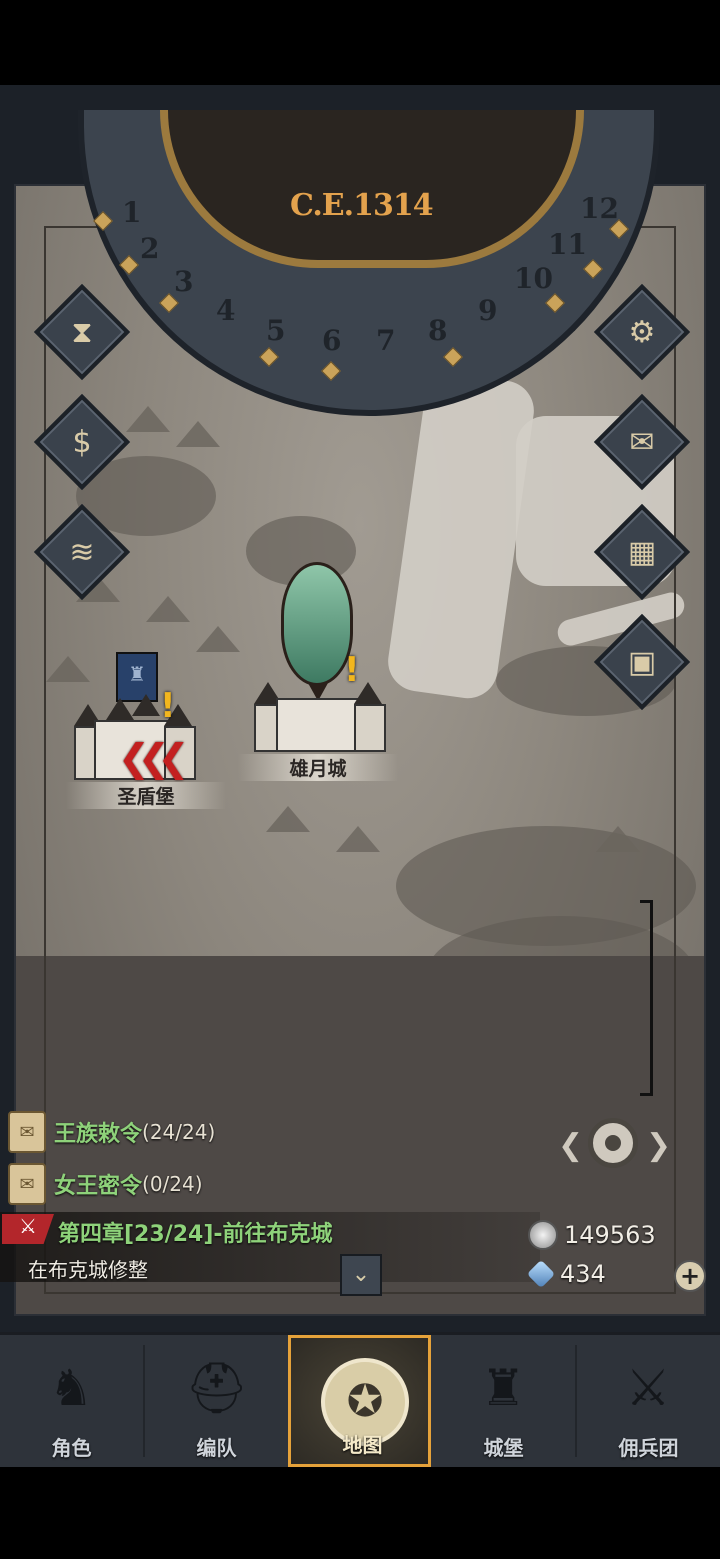  Describe the element at coordinates (615, 1145) in the screenshot. I see `recenter-button: ❮ ❯` at that location.